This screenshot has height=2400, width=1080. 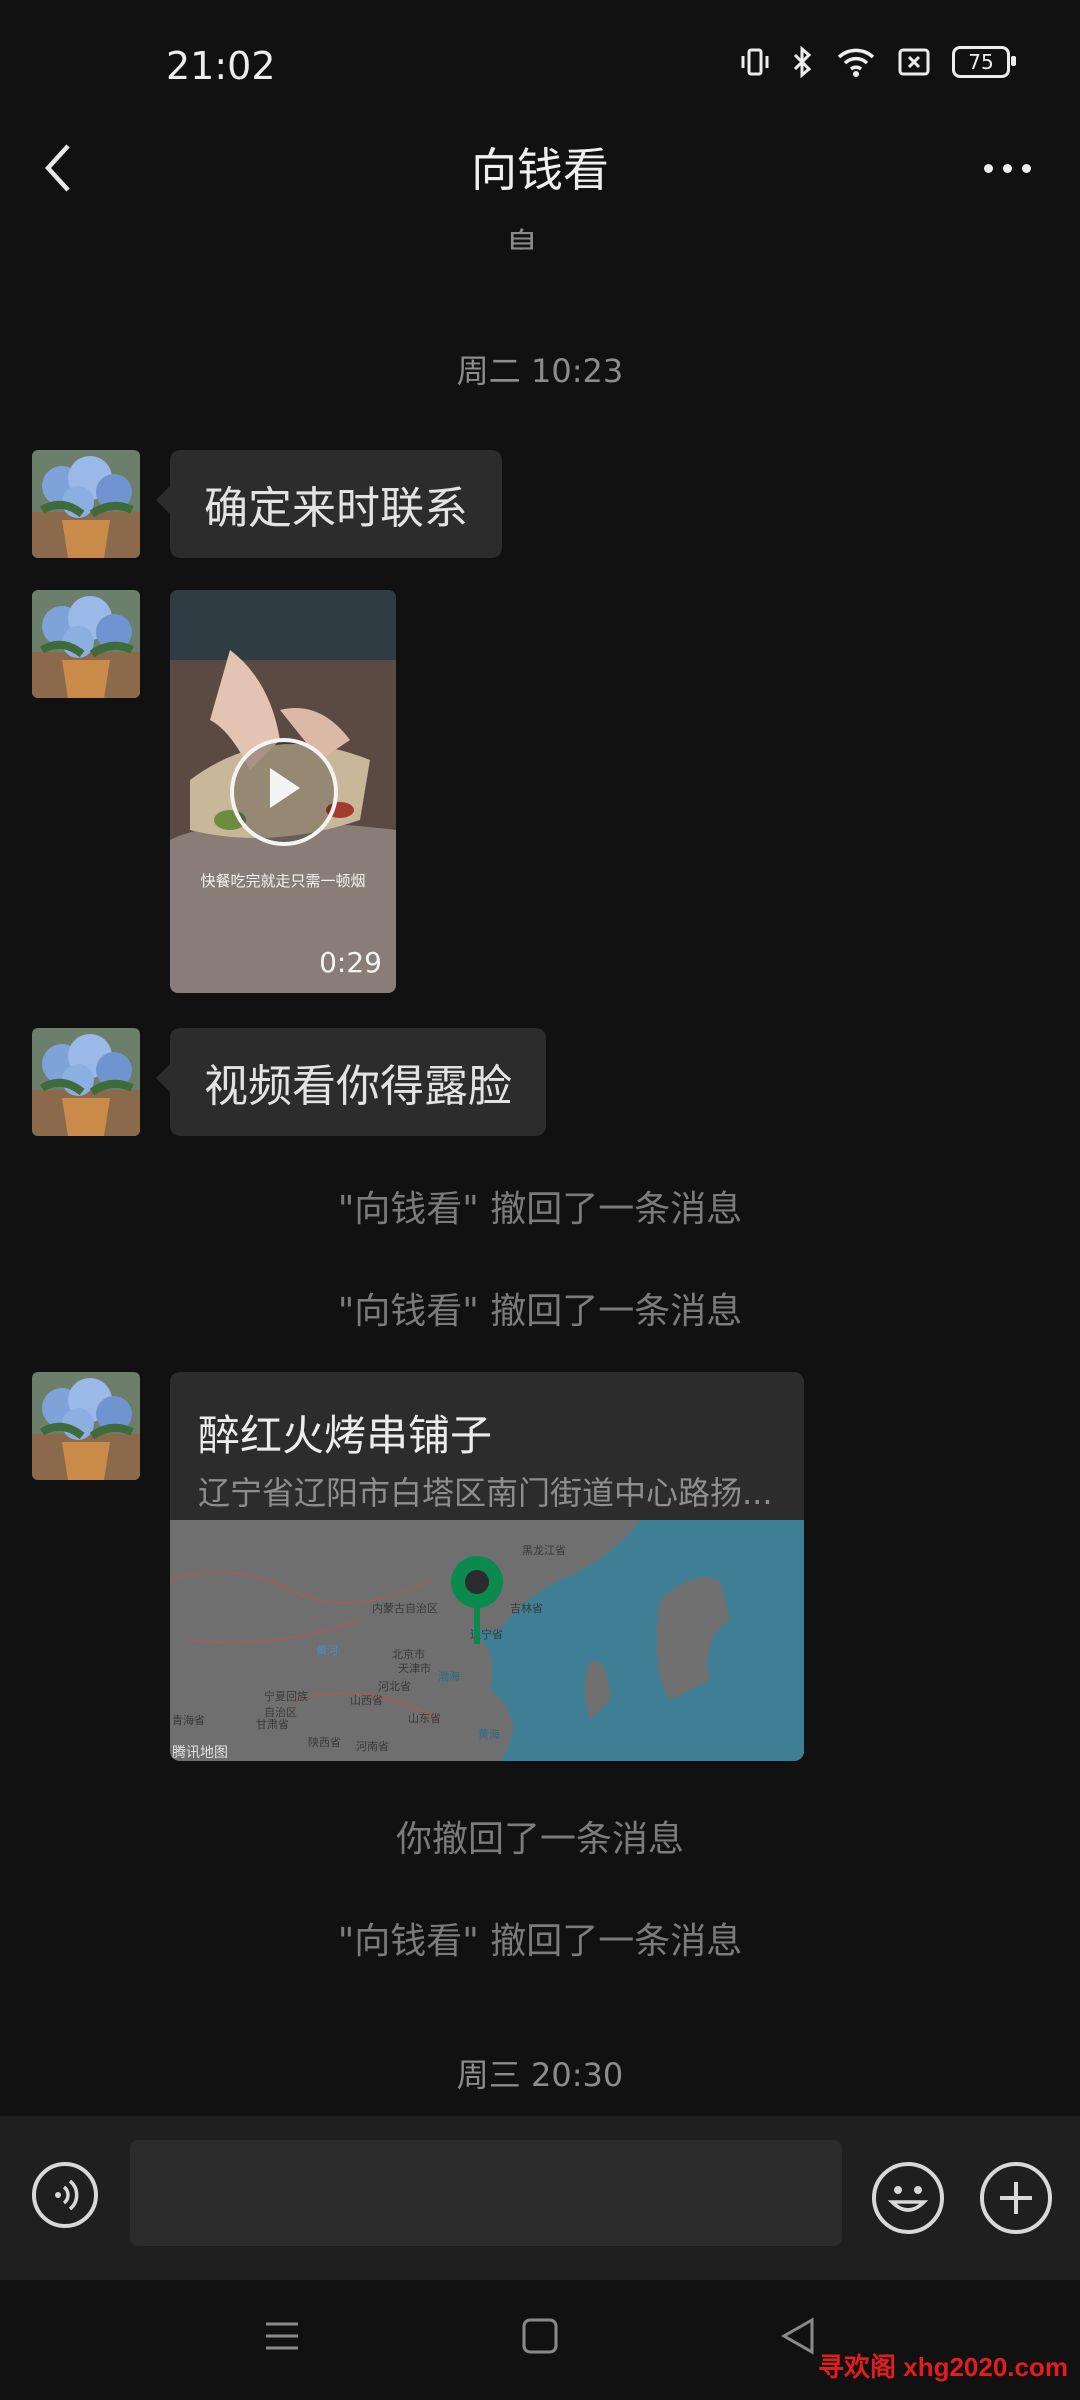 What do you see at coordinates (414, 1668) in the screenshot?
I see `map-label: 天津市` at bounding box center [414, 1668].